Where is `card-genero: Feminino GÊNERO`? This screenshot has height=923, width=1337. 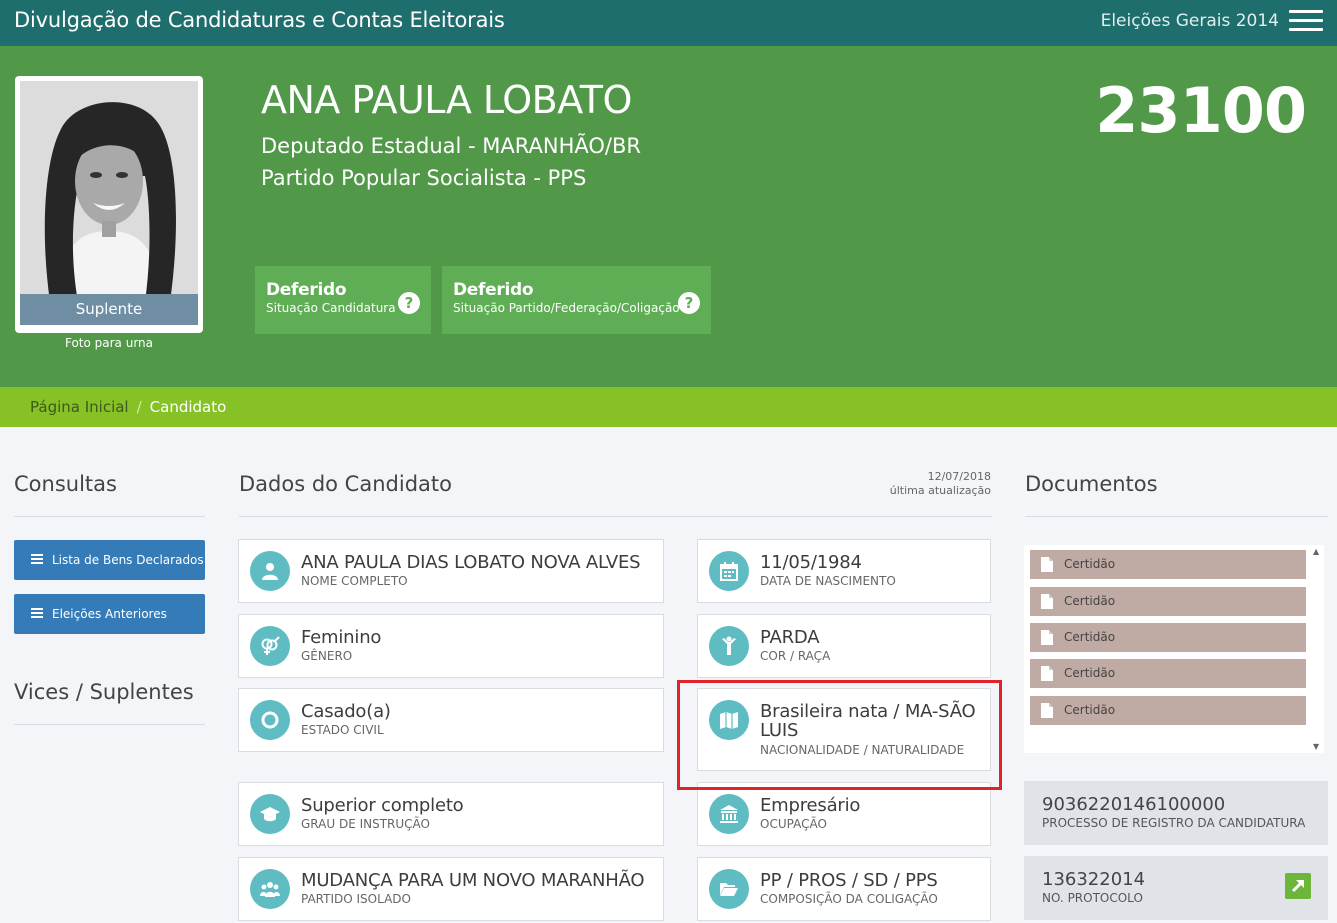
card-genero: Feminino GÊNERO is located at coordinates (451, 646).